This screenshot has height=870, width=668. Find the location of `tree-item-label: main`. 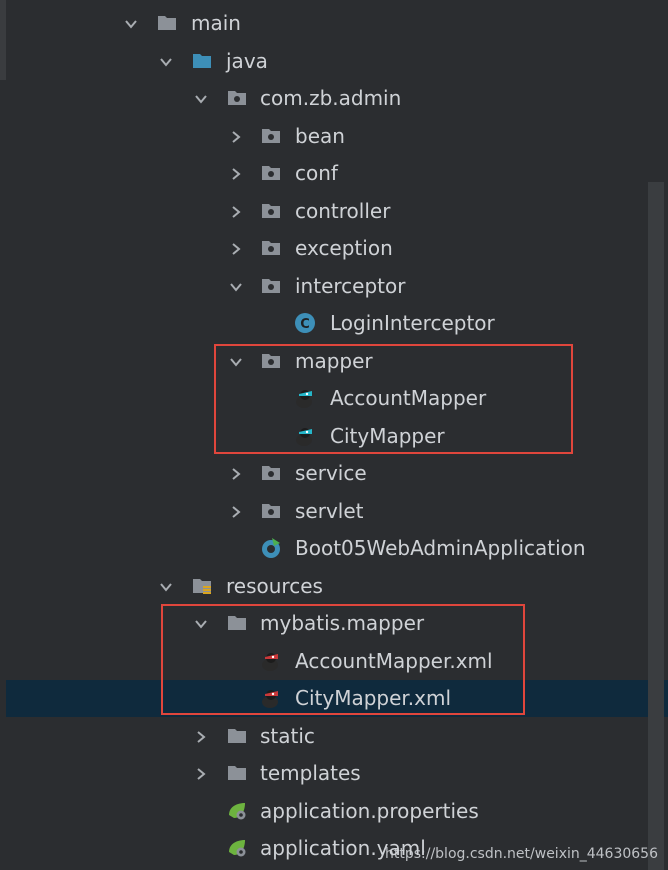

tree-item-label: main is located at coordinates (216, 23).